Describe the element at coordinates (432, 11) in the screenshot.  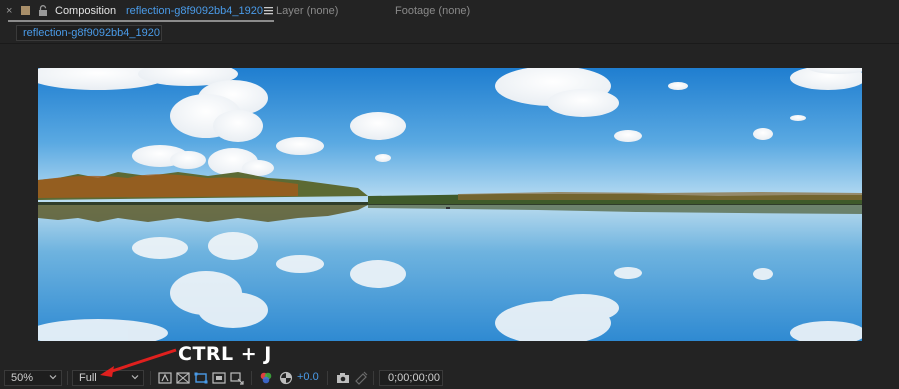
I see `tab-footage: Footage (none)` at that location.